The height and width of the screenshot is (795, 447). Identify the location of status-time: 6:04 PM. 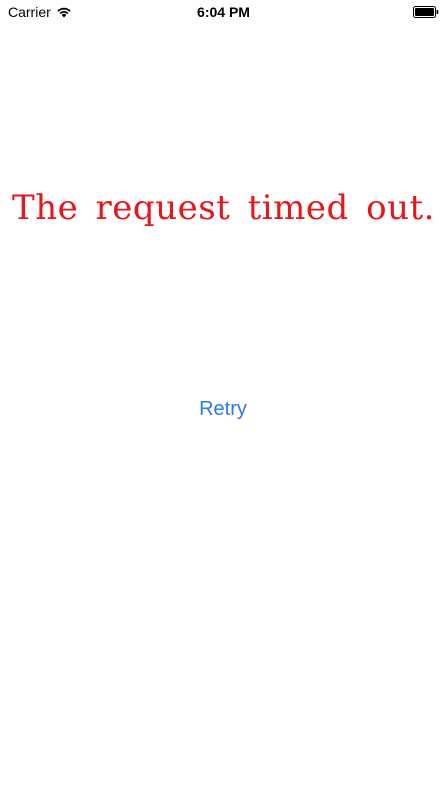
(223, 12).